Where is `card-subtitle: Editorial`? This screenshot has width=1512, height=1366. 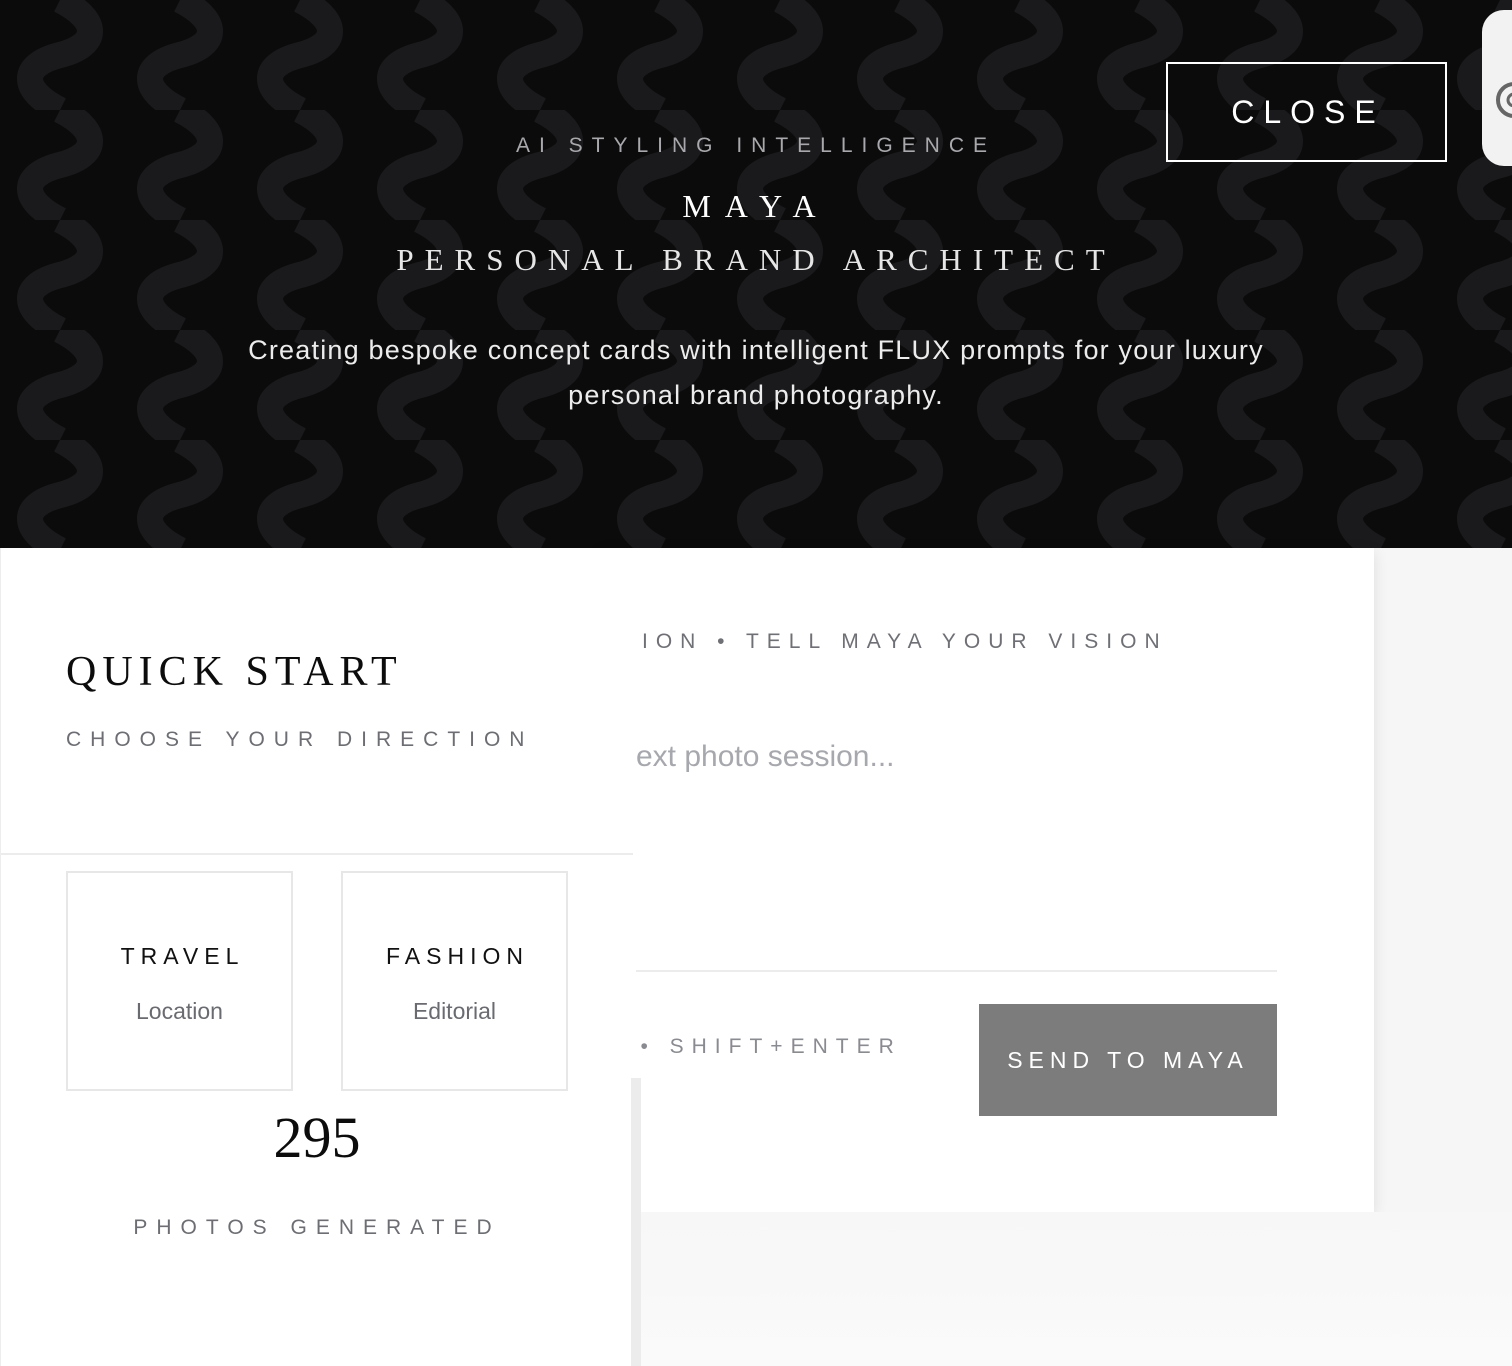 card-subtitle: Editorial is located at coordinates (454, 1011).